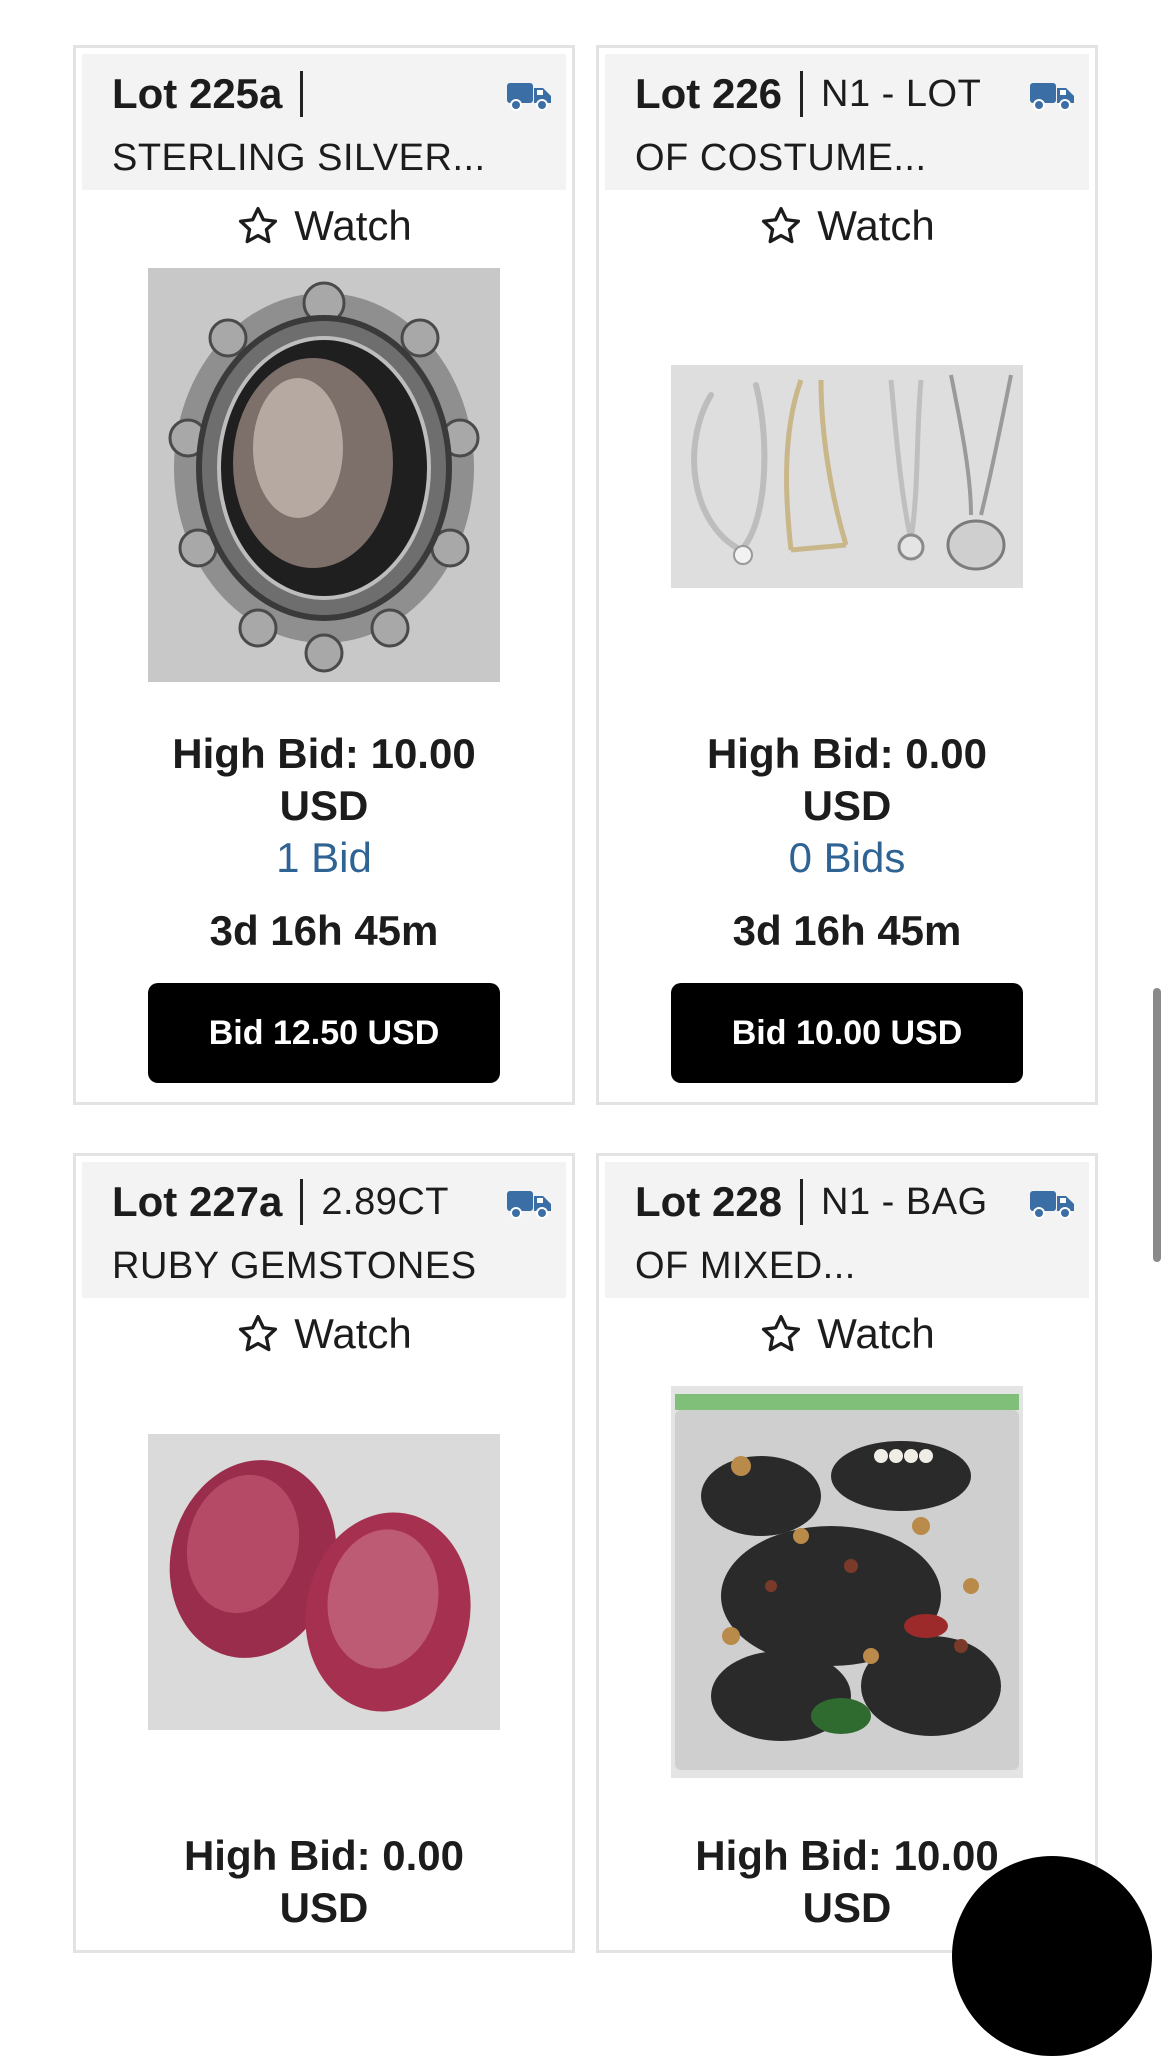 Image resolution: width=1170 pixels, height=2056 pixels. What do you see at coordinates (1157, 1125) in the screenshot?
I see `vertical-scrollbar` at bounding box center [1157, 1125].